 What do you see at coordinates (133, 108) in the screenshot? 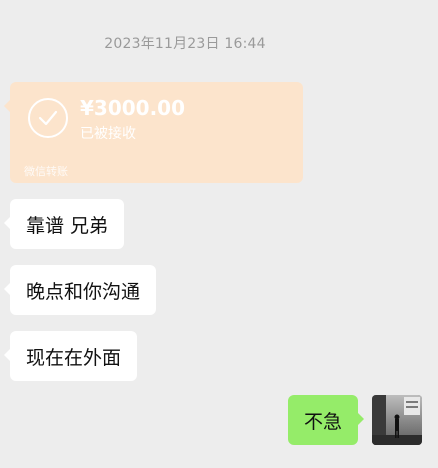
I see `transfer-amount: ¥3000.00` at bounding box center [133, 108].